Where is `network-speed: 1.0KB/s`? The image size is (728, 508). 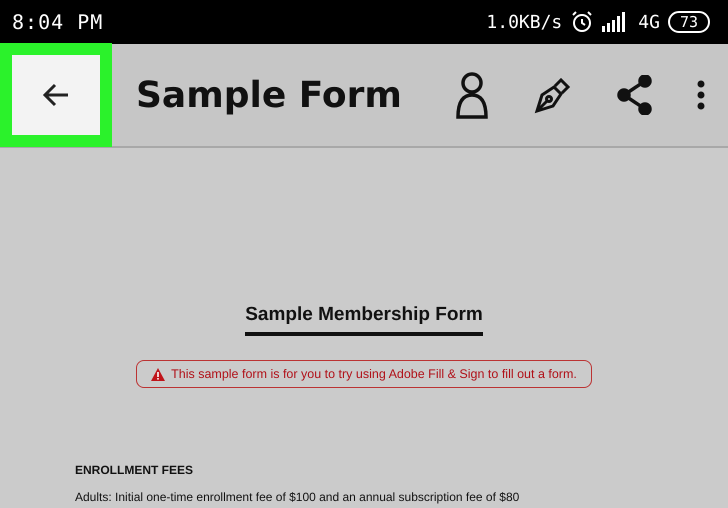 network-speed: 1.0KB/s is located at coordinates (524, 22).